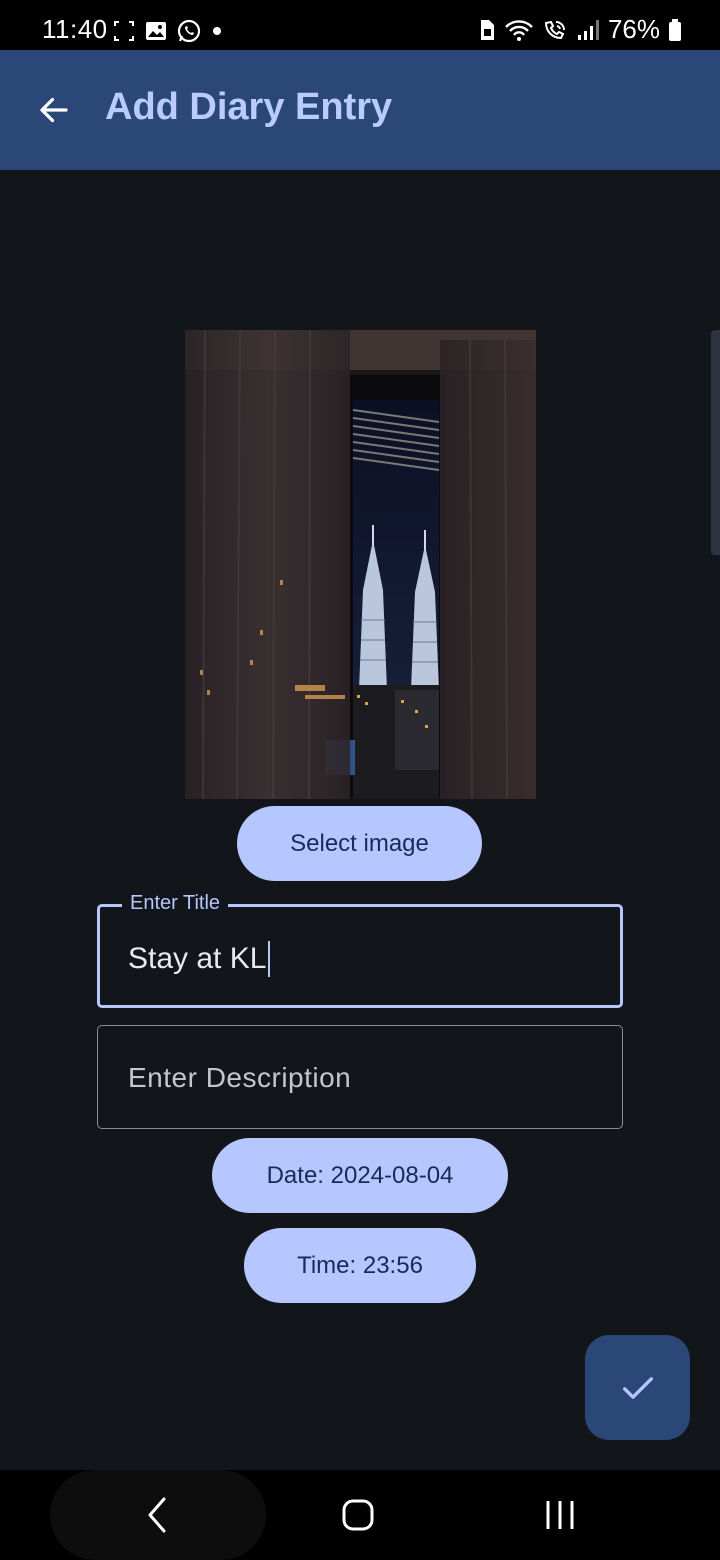  I want to click on select-image-label: Select image, so click(359, 843).